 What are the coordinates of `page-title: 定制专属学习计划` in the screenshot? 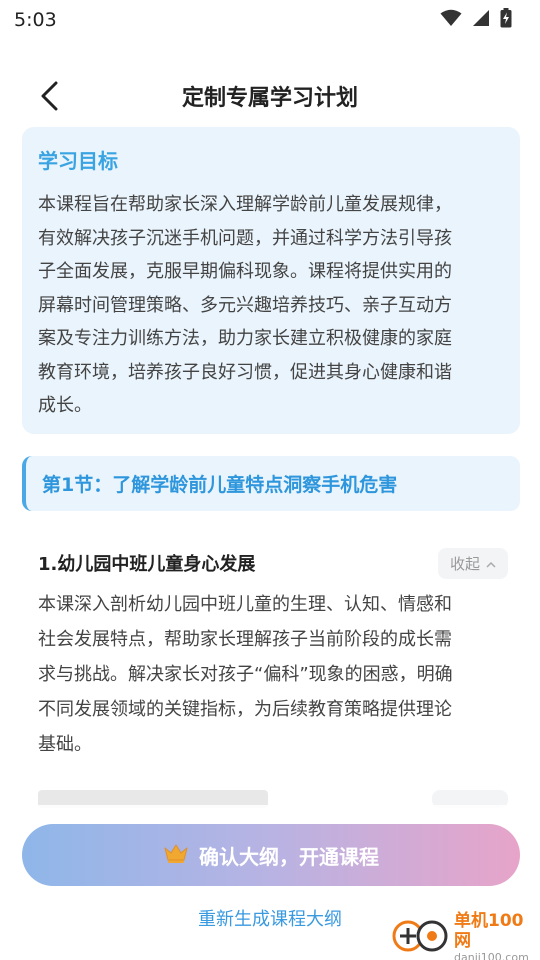 It's located at (269, 98).